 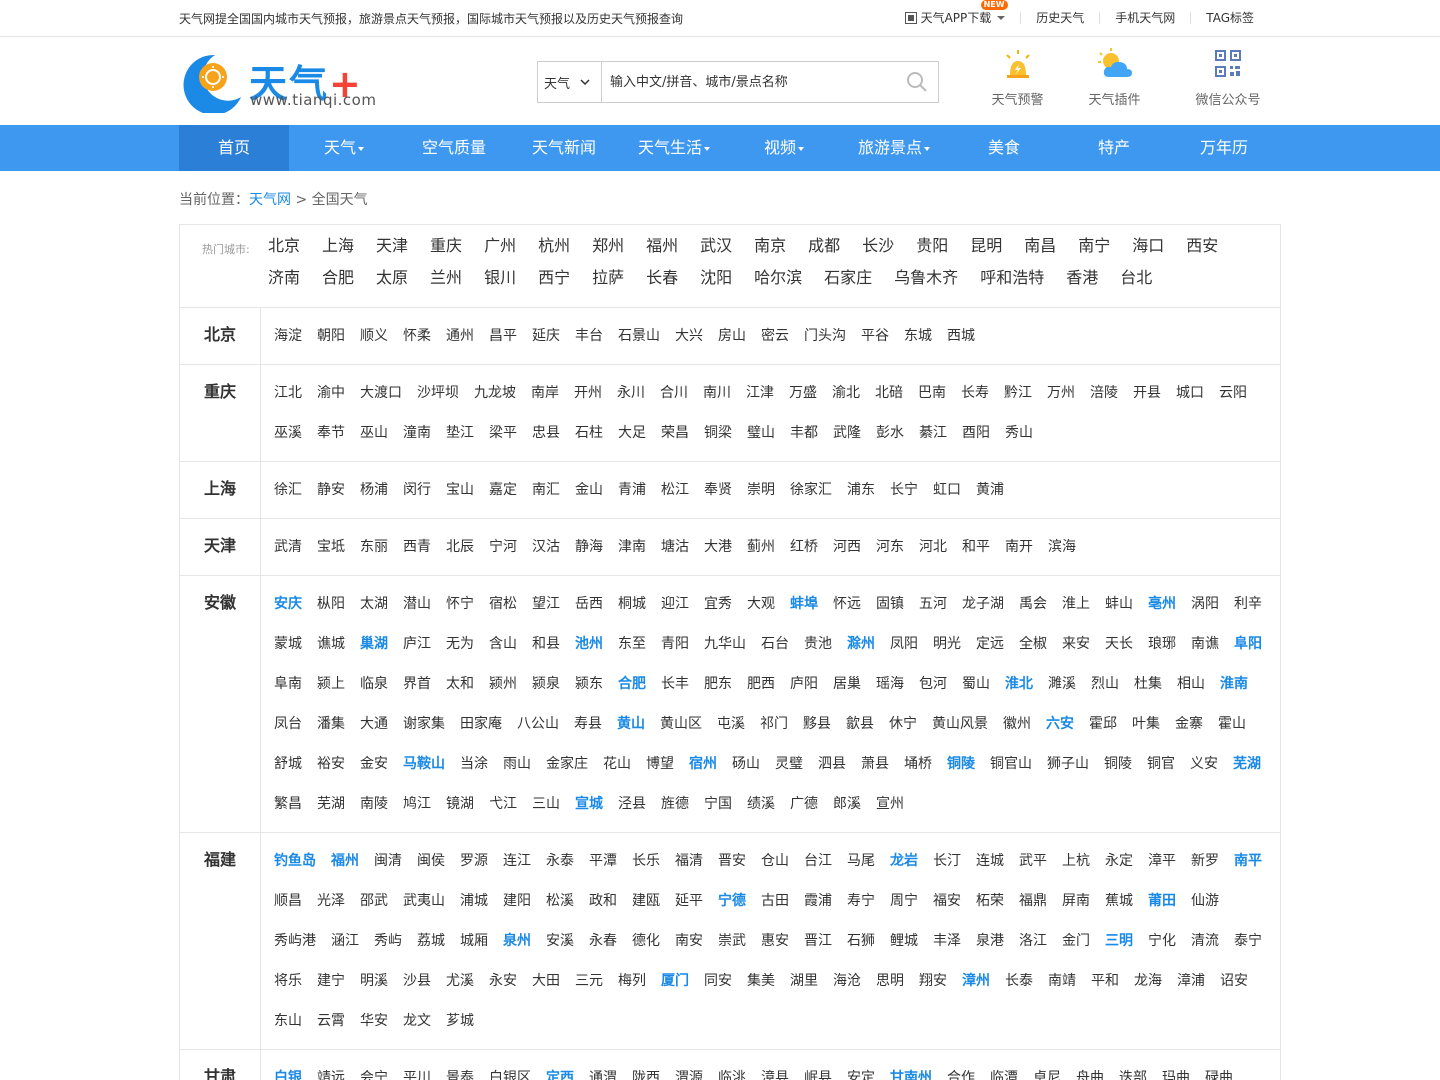 What do you see at coordinates (732, 901) in the screenshot?
I see `prefecture-city-link: 宁德` at bounding box center [732, 901].